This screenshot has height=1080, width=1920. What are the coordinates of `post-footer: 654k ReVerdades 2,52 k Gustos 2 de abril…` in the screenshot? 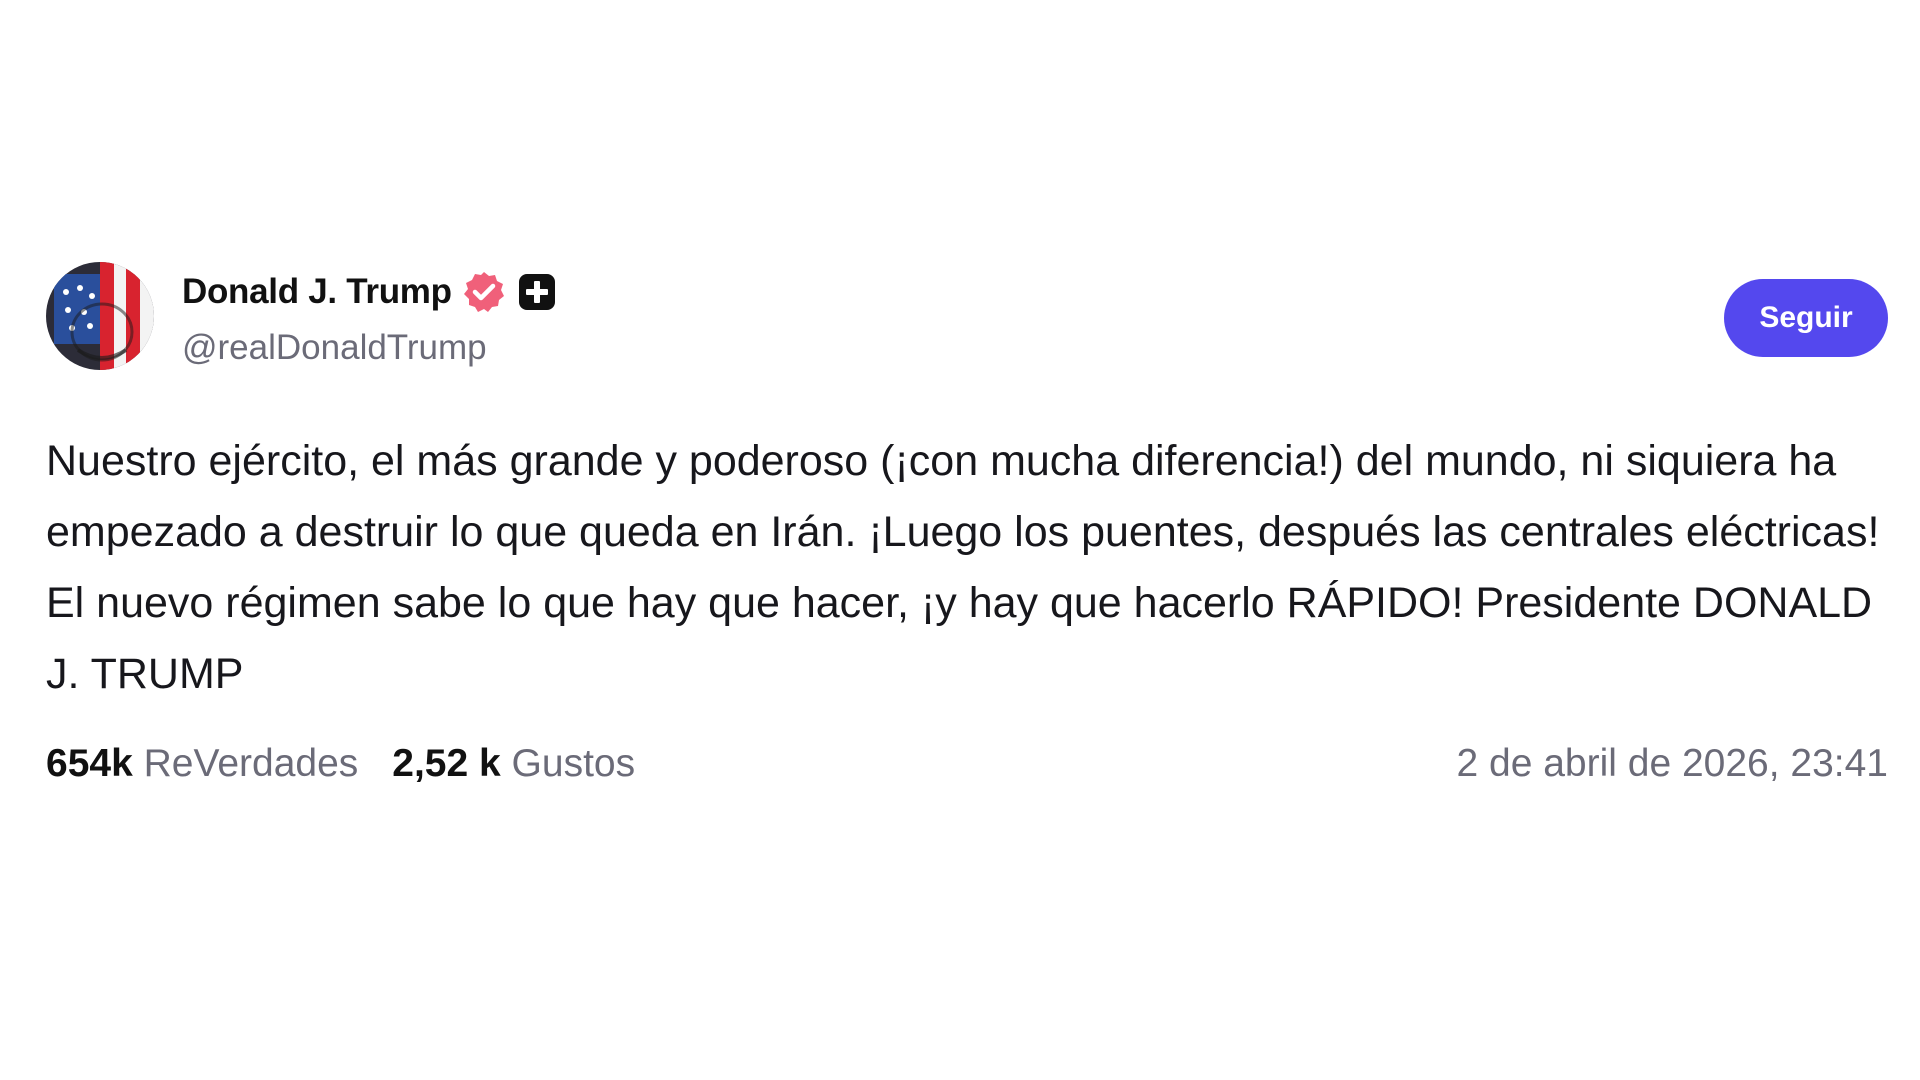 It's located at (967, 764).